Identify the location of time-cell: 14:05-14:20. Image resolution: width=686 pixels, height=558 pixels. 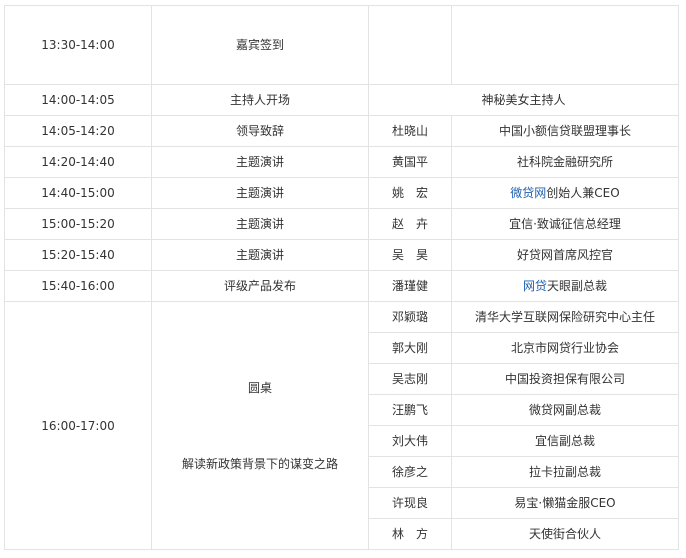
(78, 131).